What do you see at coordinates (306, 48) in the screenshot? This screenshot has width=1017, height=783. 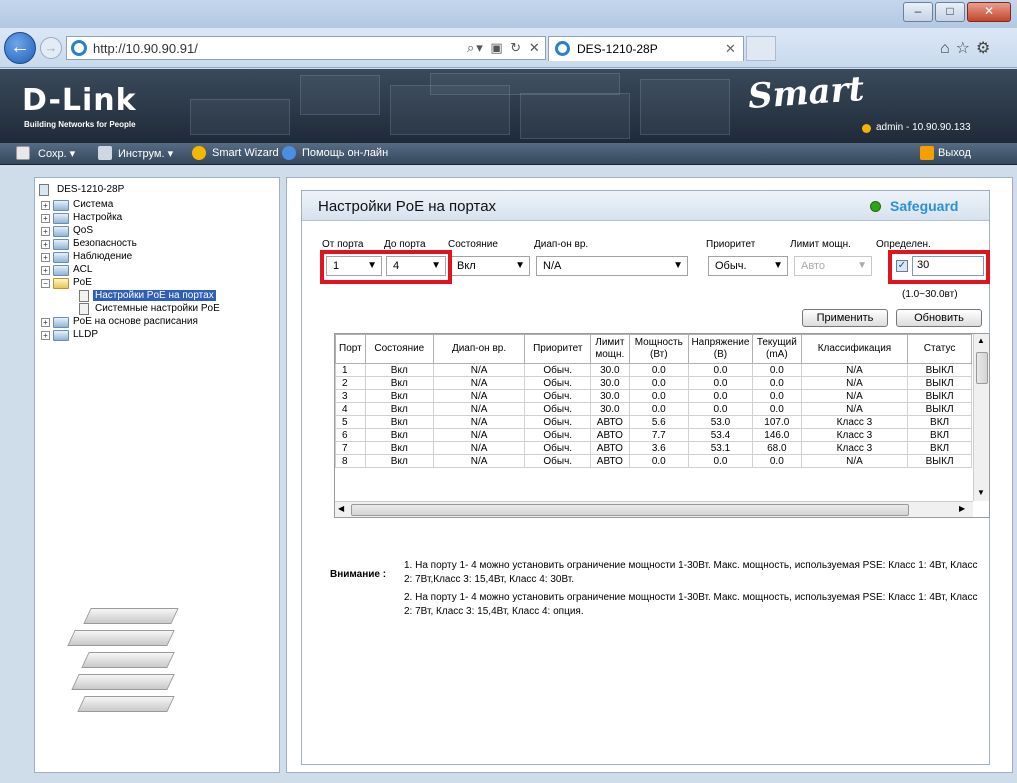 I see `address-bar: http://10.90.90.91/ ⌕▾ ▣ ↻ ✕` at bounding box center [306, 48].